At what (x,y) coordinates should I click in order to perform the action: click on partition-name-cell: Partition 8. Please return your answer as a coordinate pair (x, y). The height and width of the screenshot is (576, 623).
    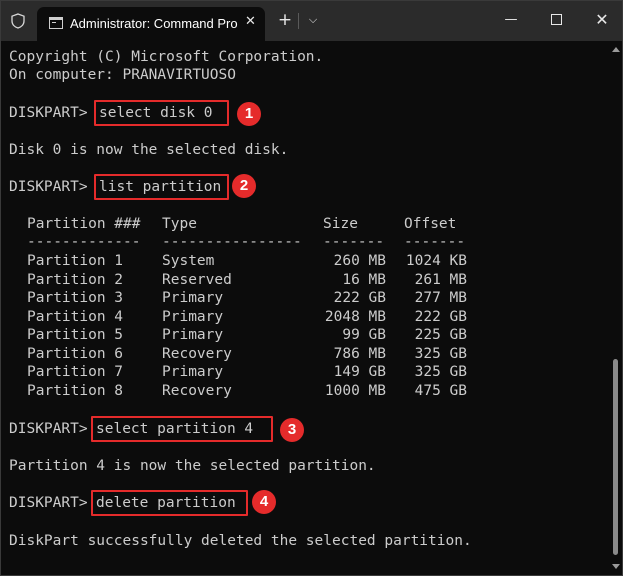
    Looking at the image, I should click on (75, 390).